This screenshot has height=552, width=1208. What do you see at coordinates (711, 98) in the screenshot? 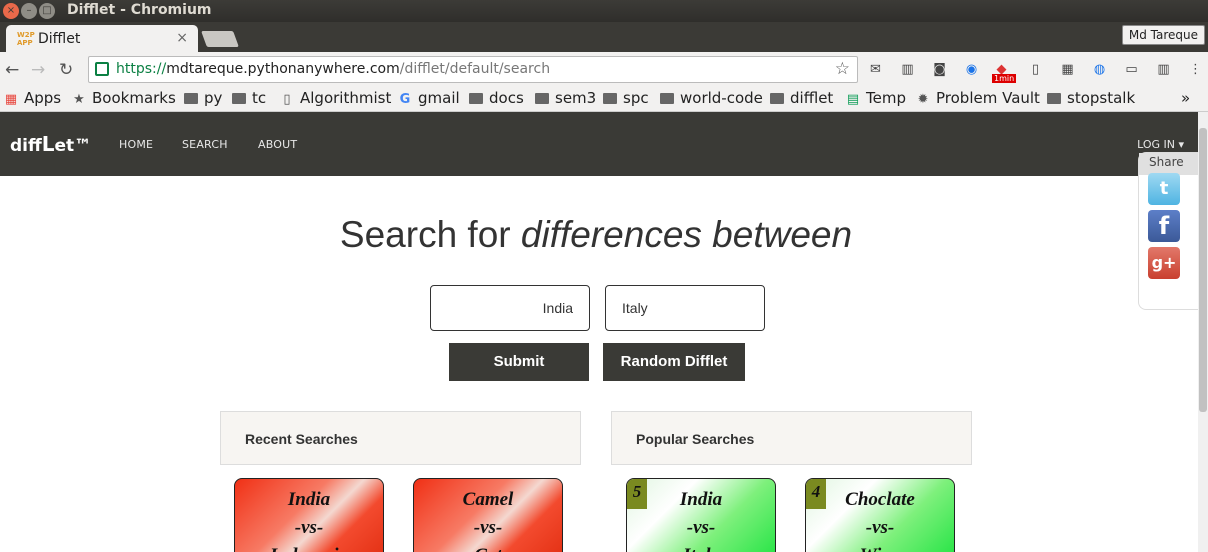
I see `bookmark-world-code: world-code` at bounding box center [711, 98].